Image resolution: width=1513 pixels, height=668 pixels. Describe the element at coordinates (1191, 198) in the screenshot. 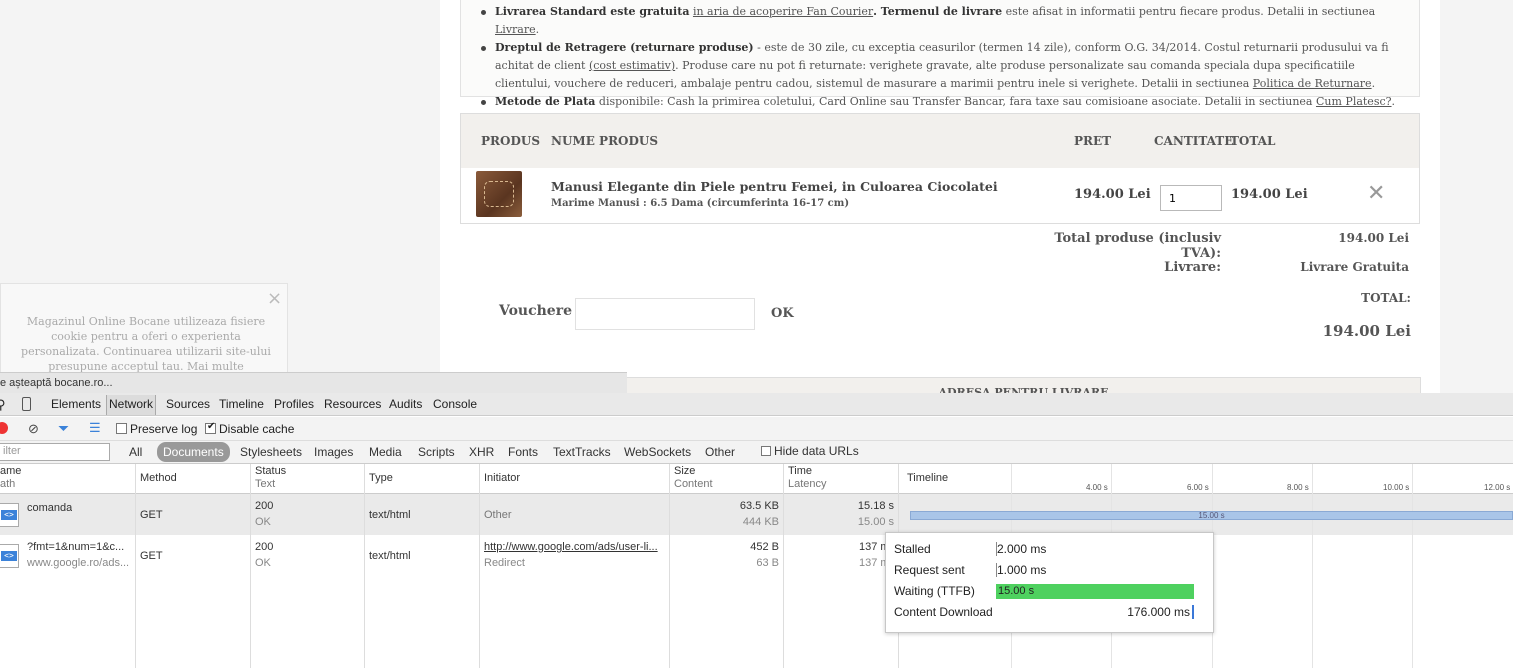

I see `quantity-input` at that location.